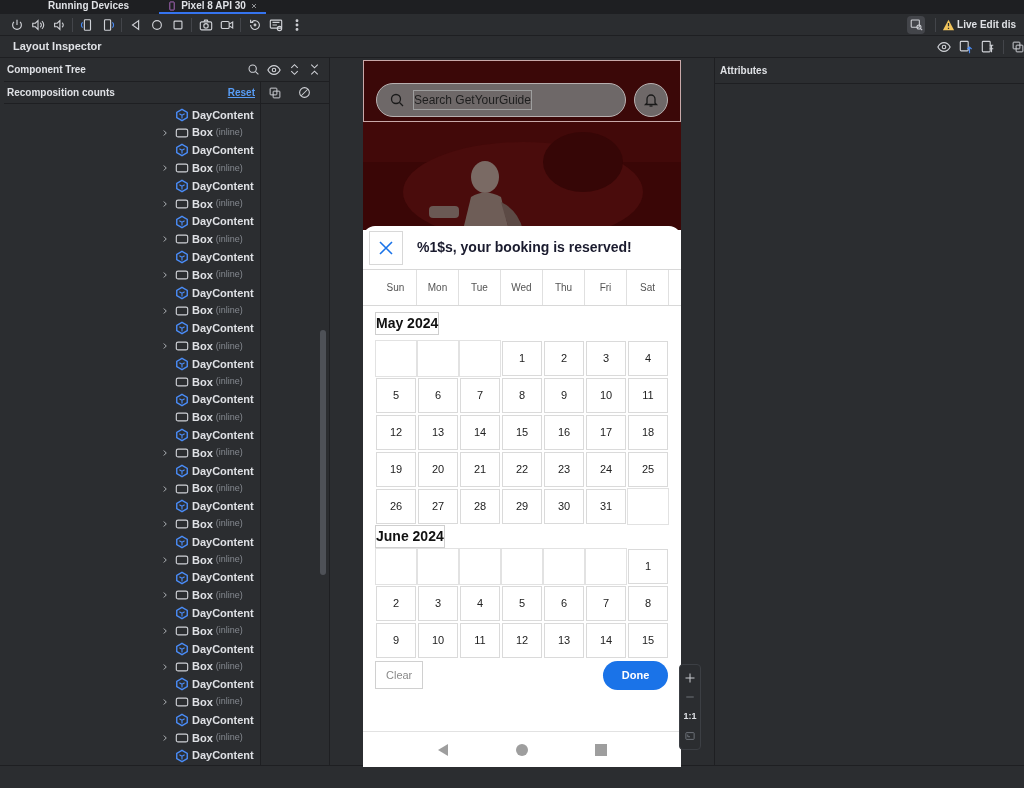  I want to click on day-cell: 22, so click(522, 469).